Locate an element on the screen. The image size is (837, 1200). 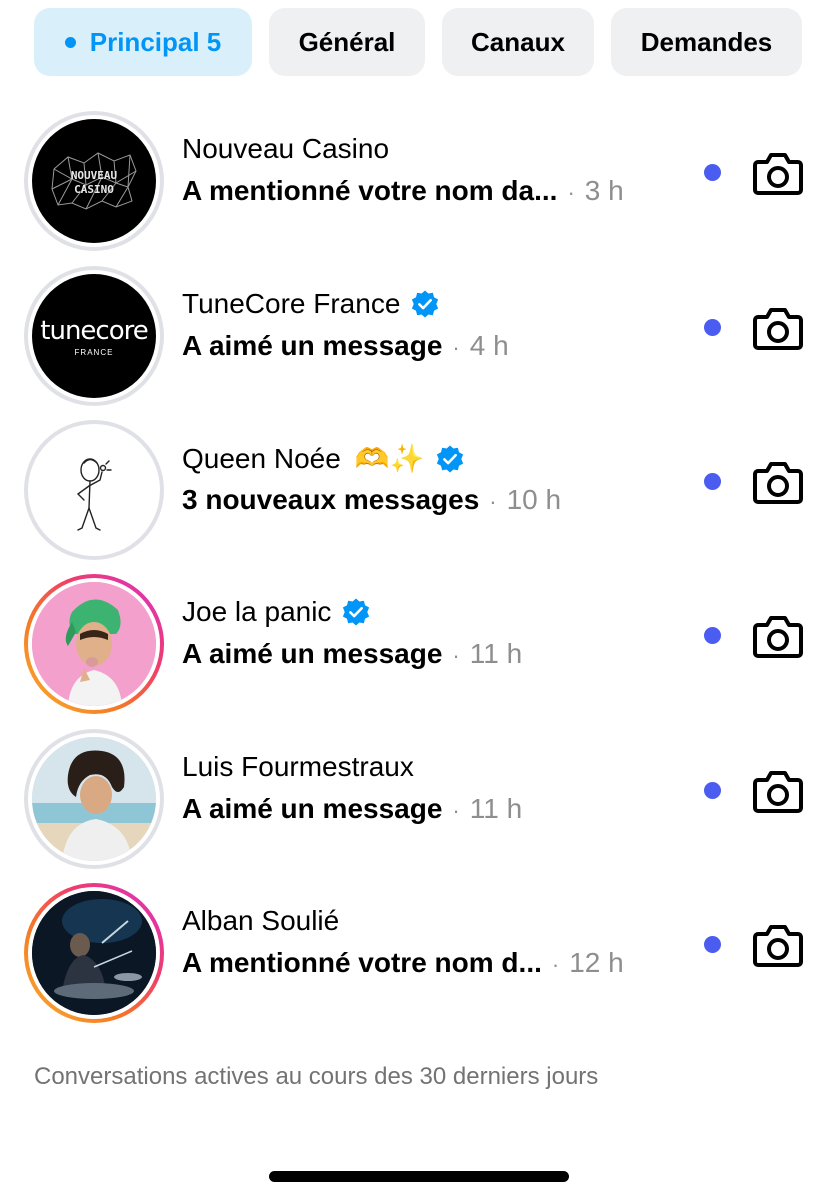
tunecore-logo-text: tunecore is located at coordinates (94, 330).